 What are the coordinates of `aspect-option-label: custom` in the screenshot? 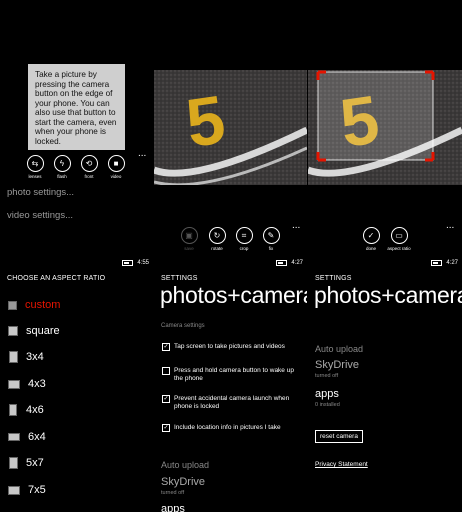 It's located at (43, 305).